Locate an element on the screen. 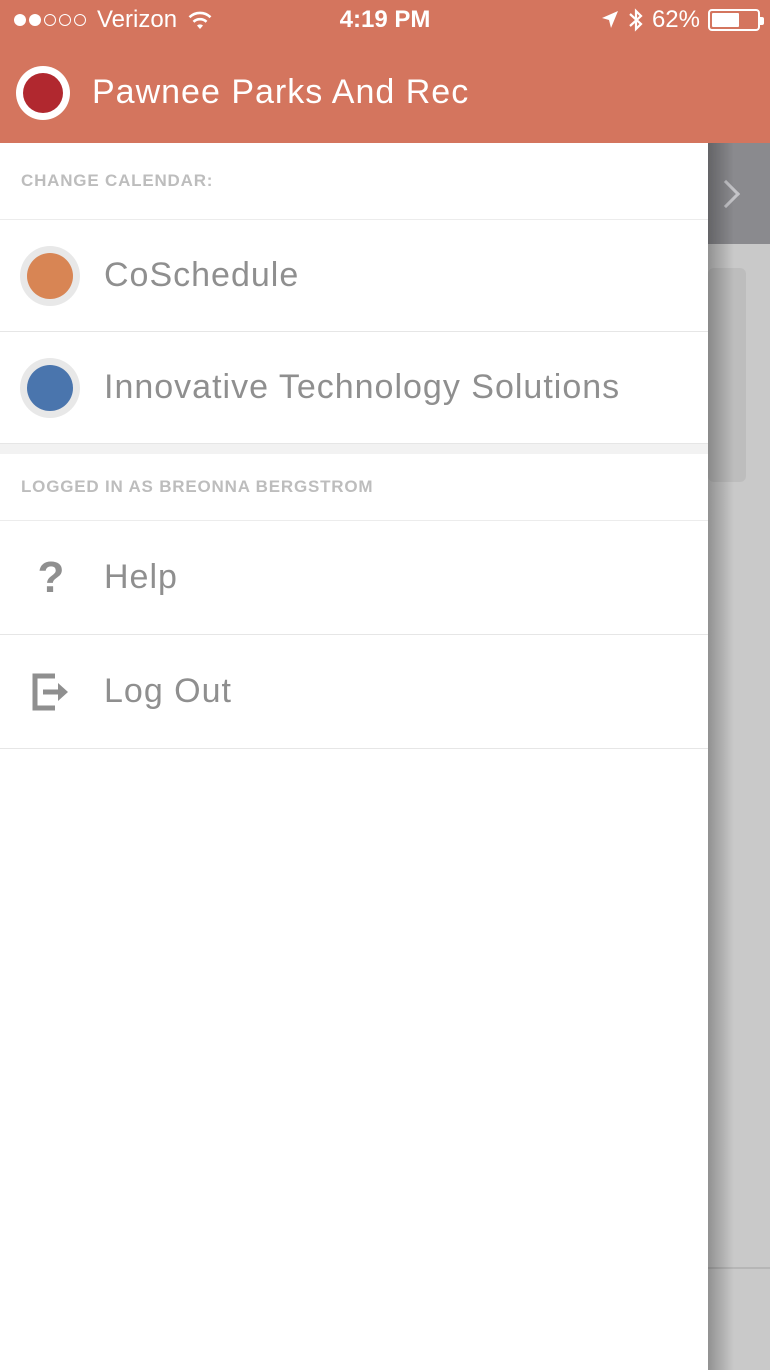 Image resolution: width=770 pixels, height=1370 pixels. battery-percent: 62% is located at coordinates (675, 19).